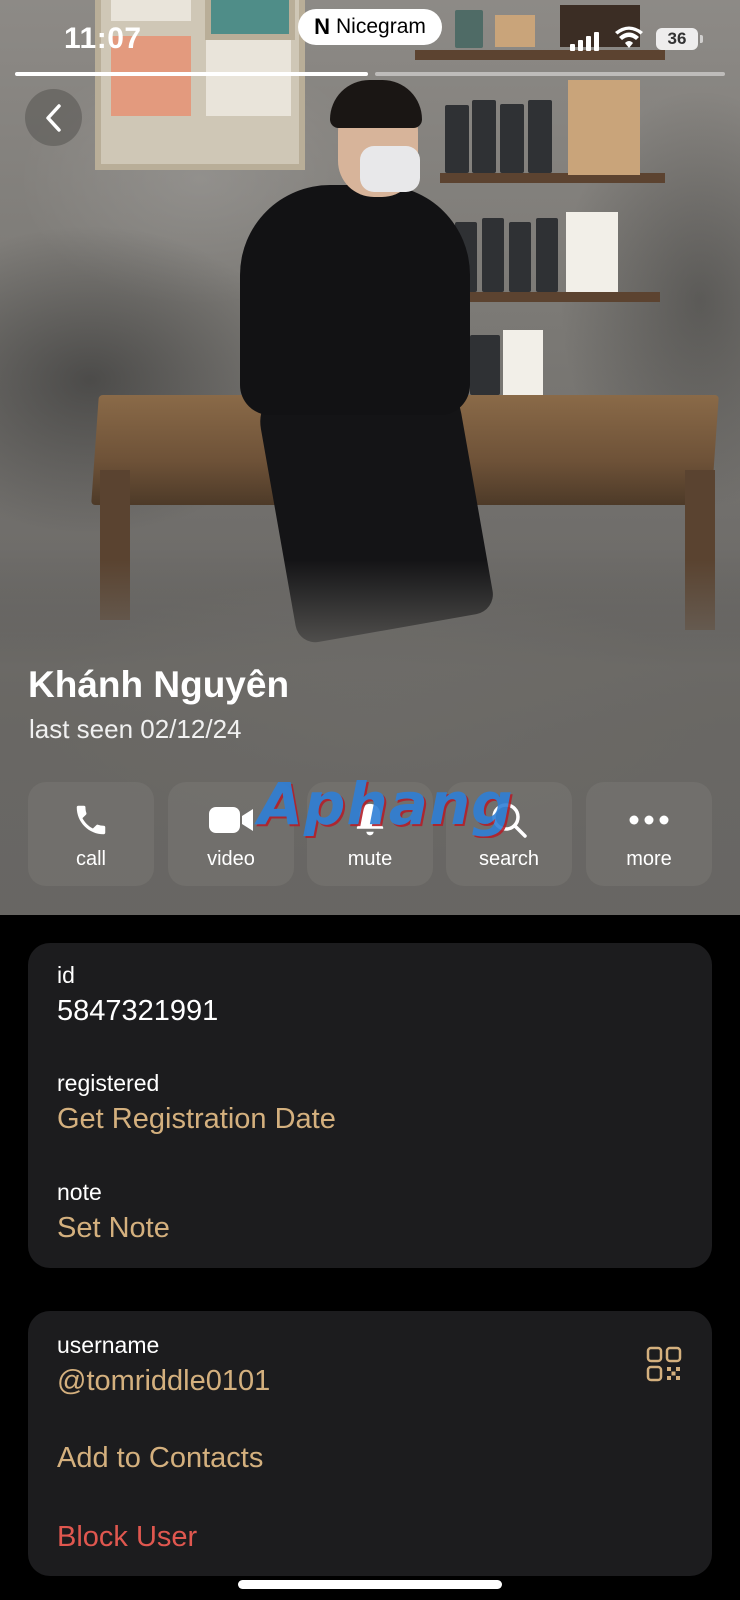 The image size is (740, 1600). I want to click on more-button: more, so click(649, 834).